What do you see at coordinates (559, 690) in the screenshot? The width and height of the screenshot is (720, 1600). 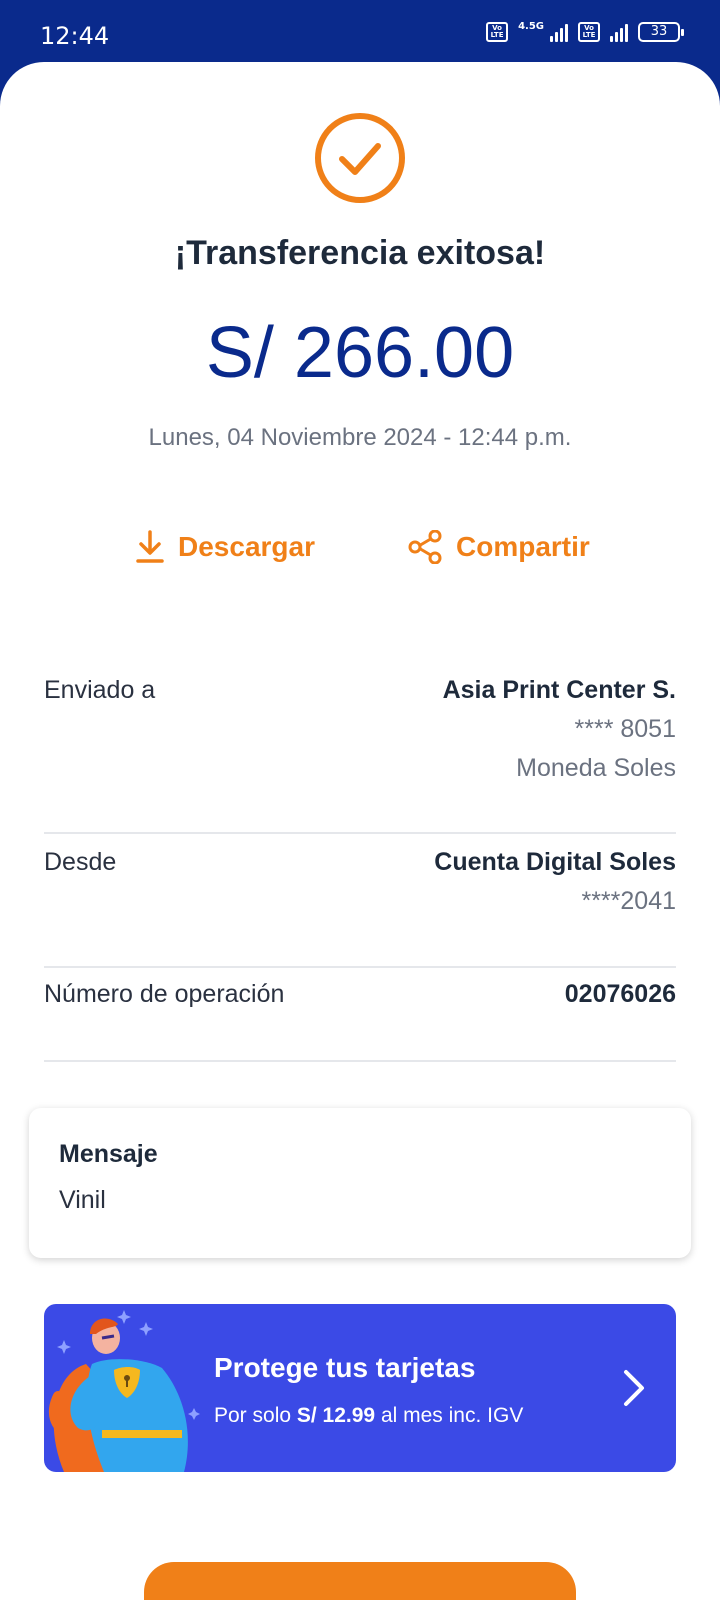 I see `sent-to-name: Asia Print Center S.` at bounding box center [559, 690].